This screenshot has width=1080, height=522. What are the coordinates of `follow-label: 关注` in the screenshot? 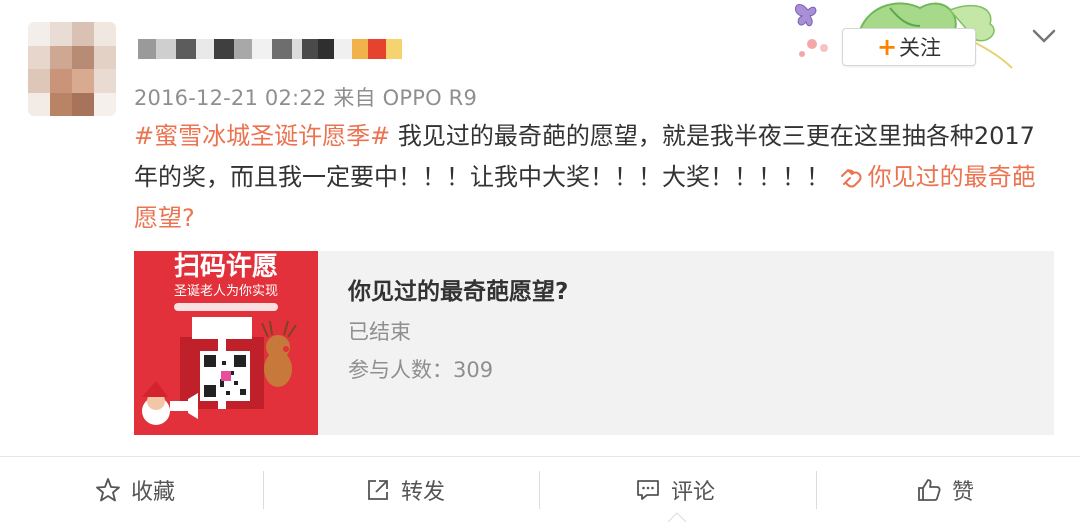 It's located at (920, 48).